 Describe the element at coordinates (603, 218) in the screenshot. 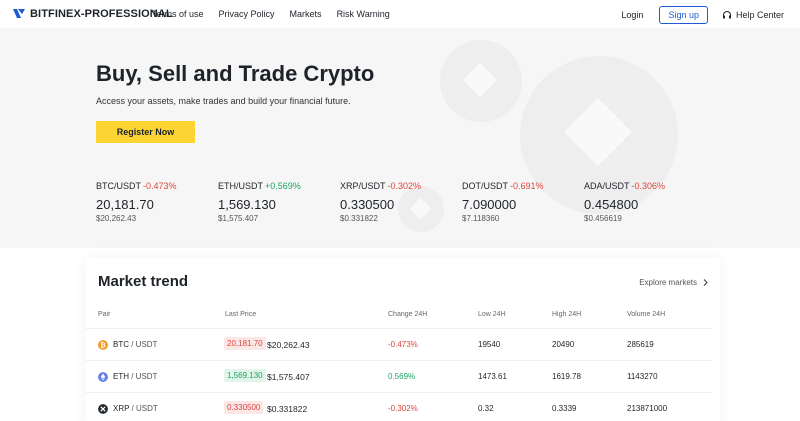

I see `ticker-usd: $0.456619` at that location.